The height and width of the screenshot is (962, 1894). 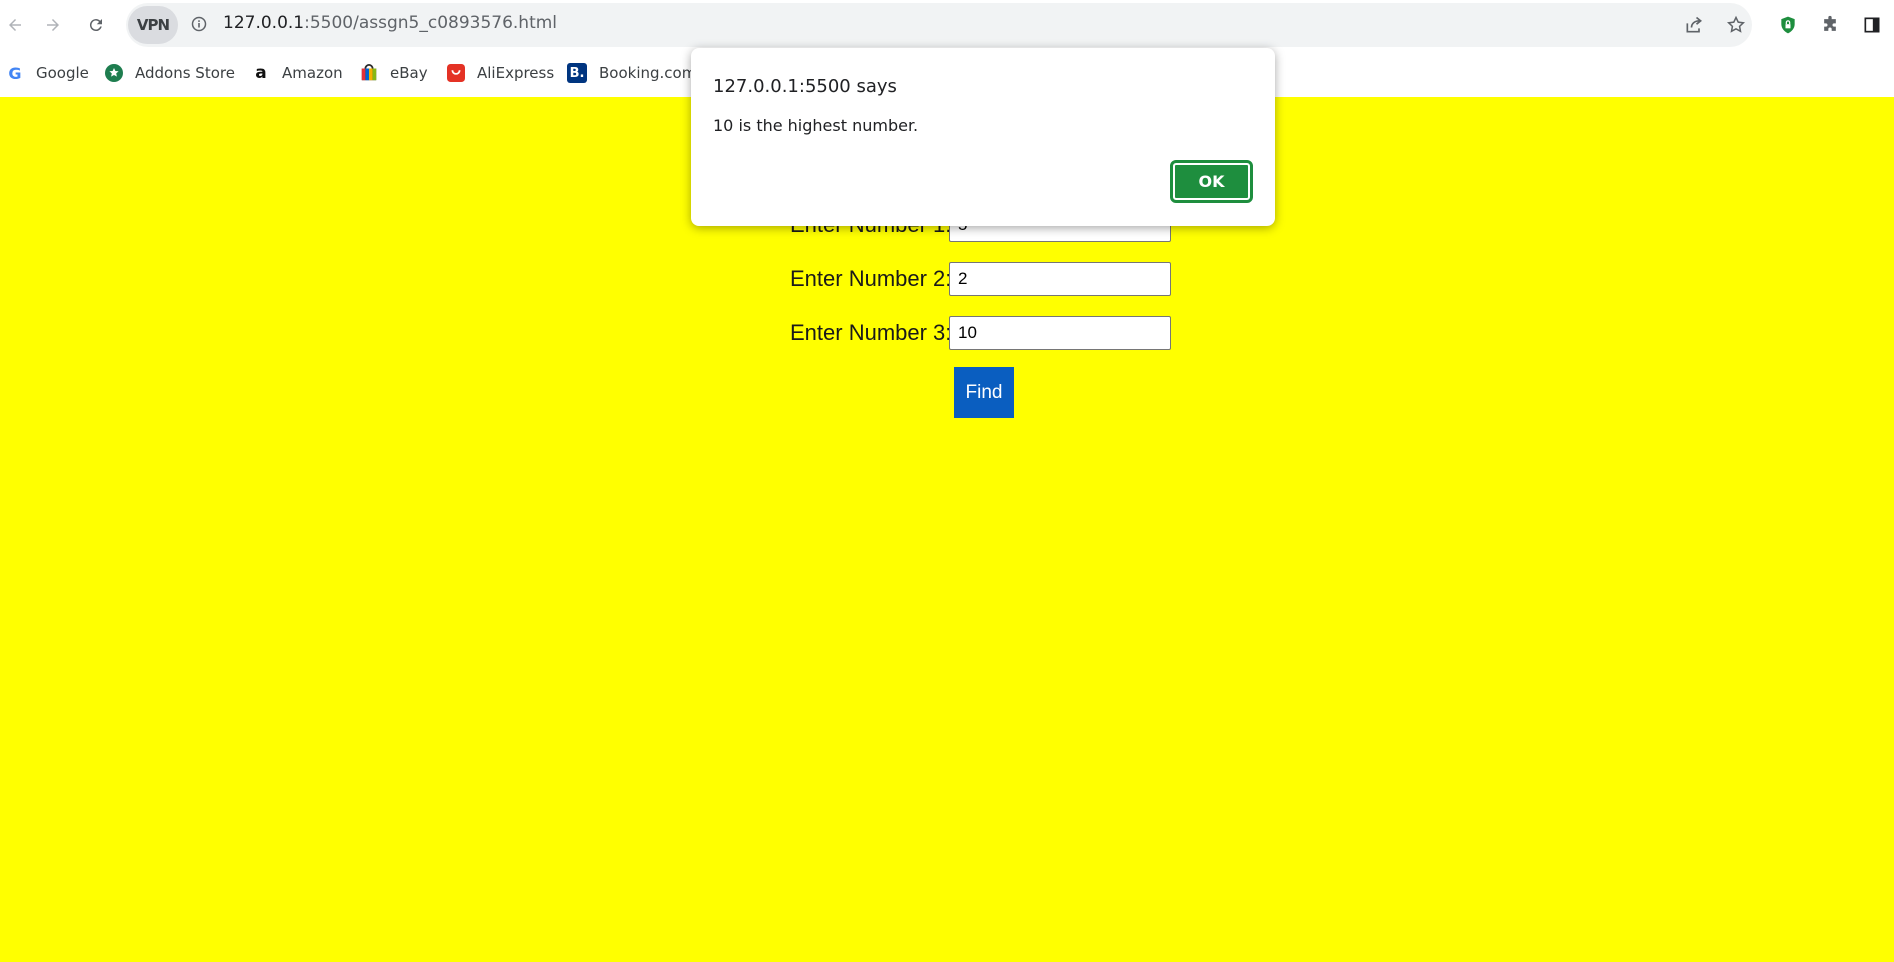 What do you see at coordinates (1211, 181) in the screenshot?
I see `ok-button: OK` at bounding box center [1211, 181].